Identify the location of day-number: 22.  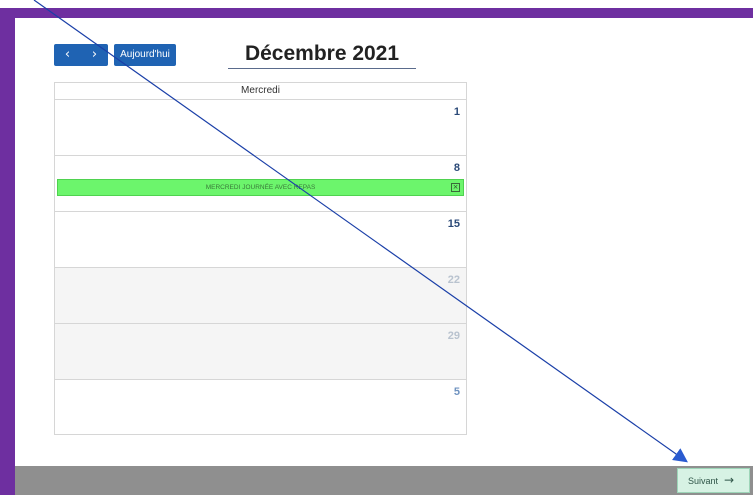
(453, 280).